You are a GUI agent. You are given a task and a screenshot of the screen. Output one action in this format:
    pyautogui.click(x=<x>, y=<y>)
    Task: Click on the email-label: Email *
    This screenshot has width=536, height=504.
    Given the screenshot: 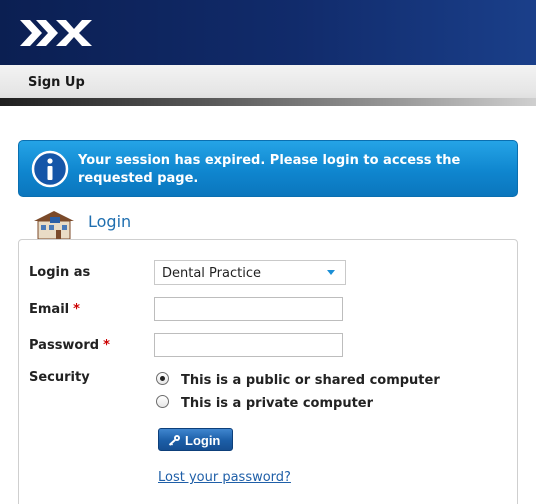 What is the action you would take?
    pyautogui.click(x=54, y=309)
    